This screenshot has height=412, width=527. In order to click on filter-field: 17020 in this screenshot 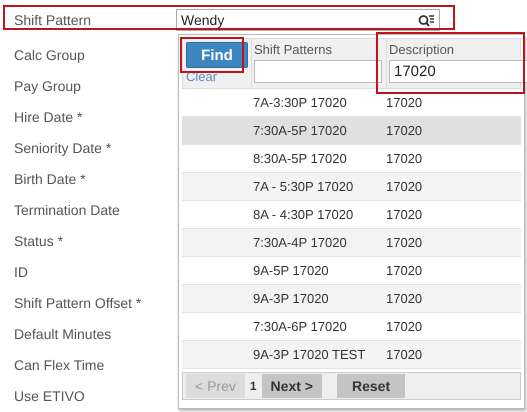, I will do `click(458, 71)`.